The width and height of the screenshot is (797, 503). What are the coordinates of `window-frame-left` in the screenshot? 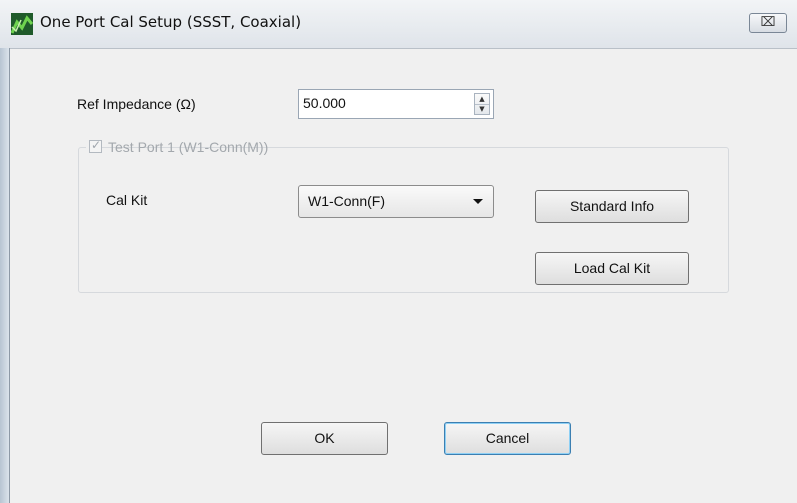 It's located at (5, 275).